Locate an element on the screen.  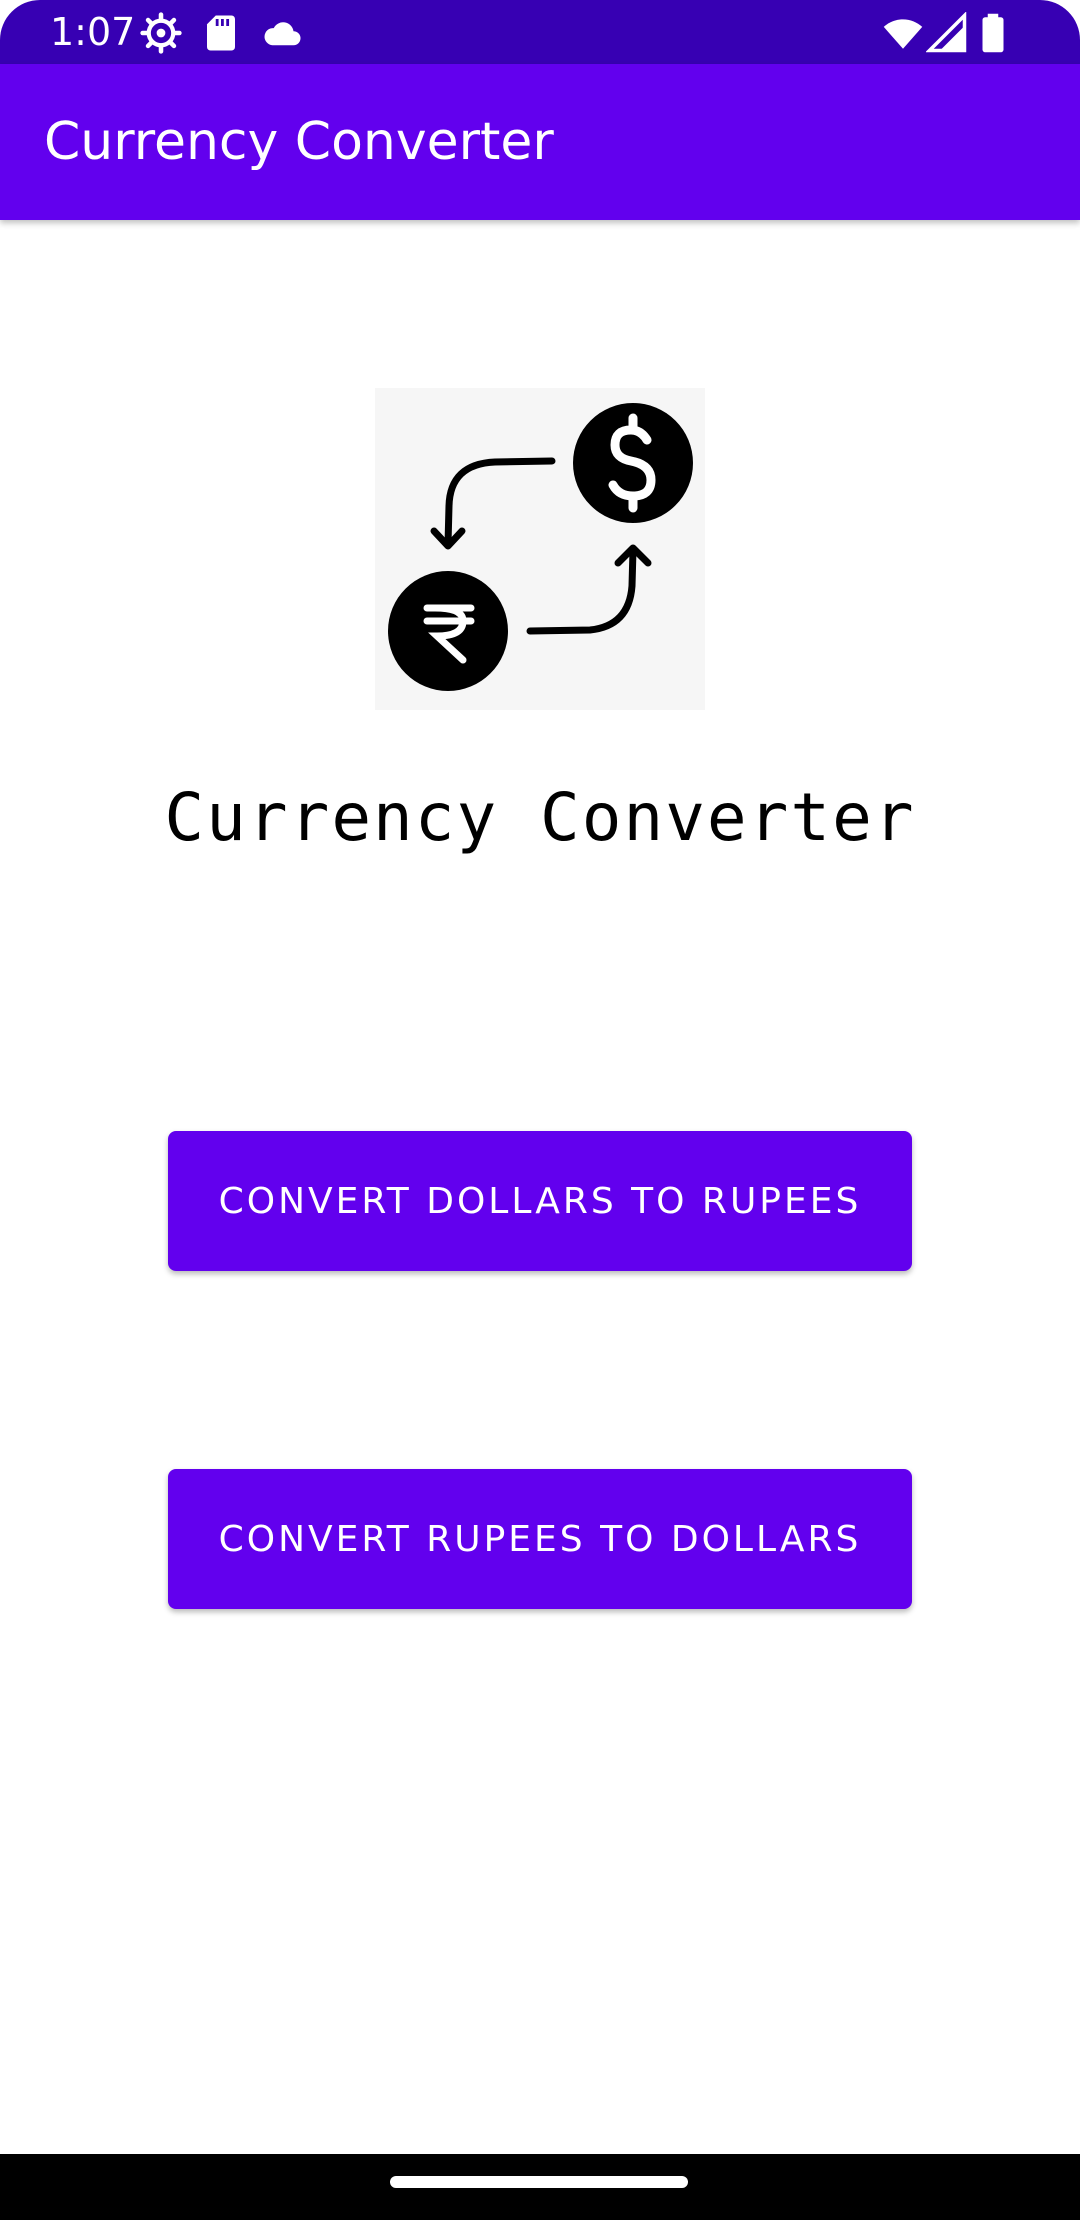
settings-gear-icon is located at coordinates (161, 33).